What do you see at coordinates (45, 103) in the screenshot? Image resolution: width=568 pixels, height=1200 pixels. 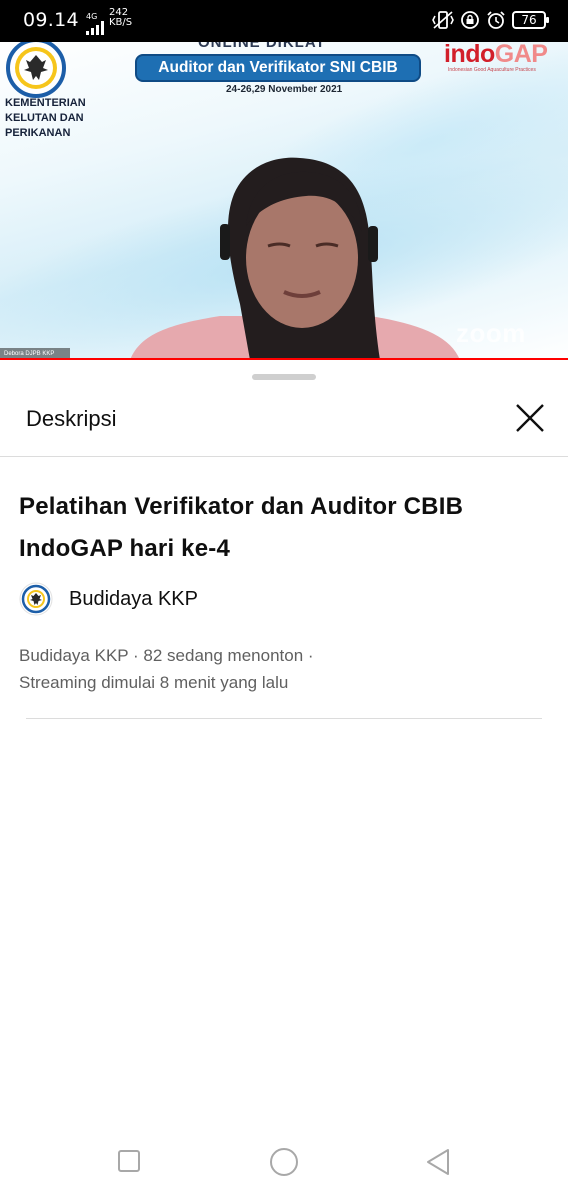 I see `ministry-line: KEMENTERIAN` at bounding box center [45, 103].